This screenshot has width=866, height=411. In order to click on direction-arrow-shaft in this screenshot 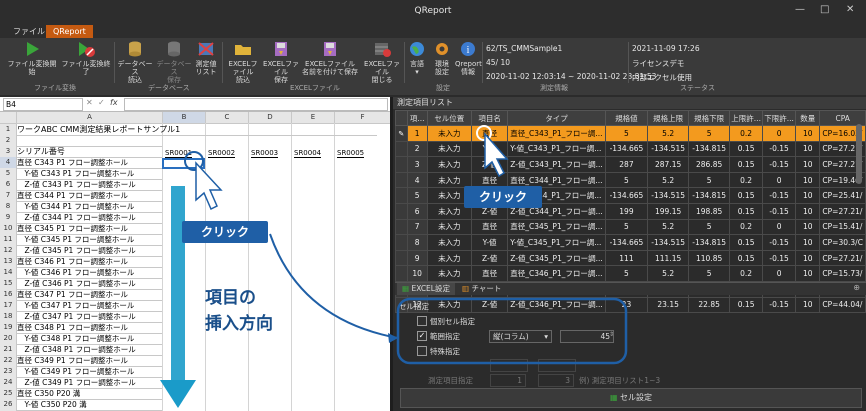, I will do `click(178, 284)`.